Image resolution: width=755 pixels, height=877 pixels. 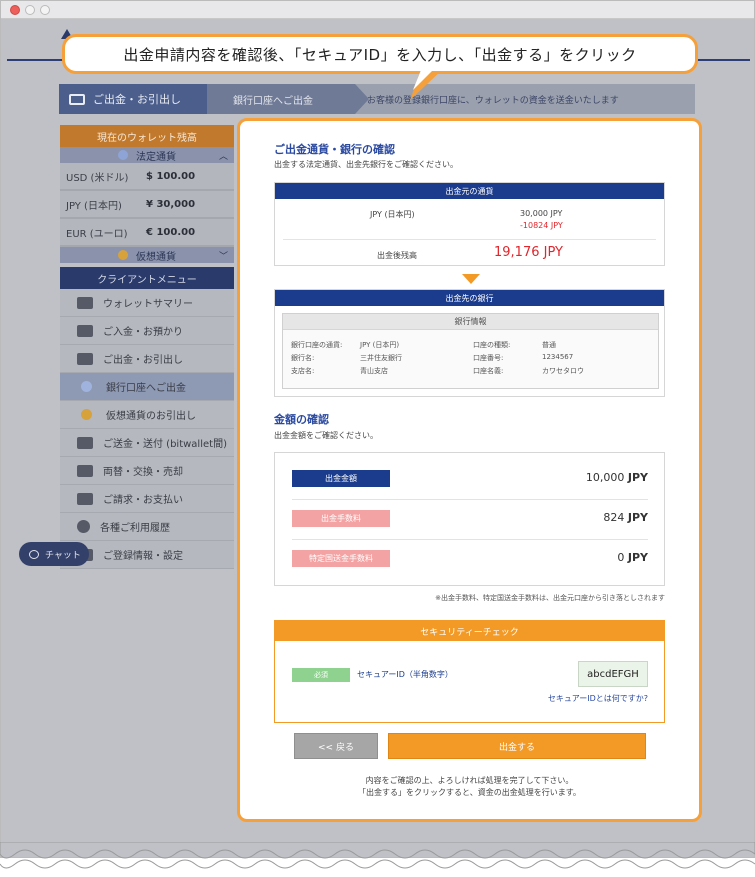 I want to click on close-window-icon, so click(x=15, y=10).